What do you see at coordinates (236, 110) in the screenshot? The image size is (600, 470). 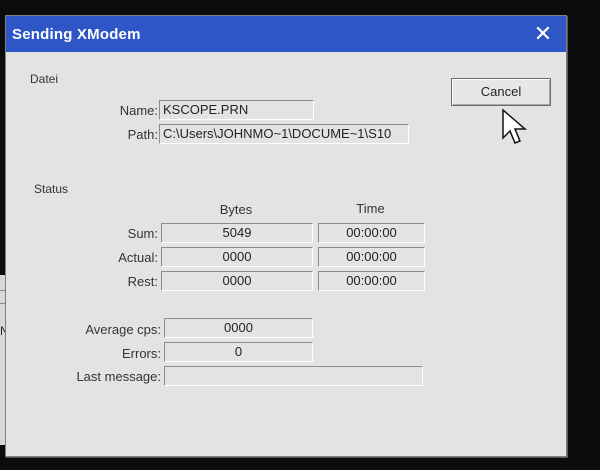 I see `name-field: KSCOPE.PRN` at bounding box center [236, 110].